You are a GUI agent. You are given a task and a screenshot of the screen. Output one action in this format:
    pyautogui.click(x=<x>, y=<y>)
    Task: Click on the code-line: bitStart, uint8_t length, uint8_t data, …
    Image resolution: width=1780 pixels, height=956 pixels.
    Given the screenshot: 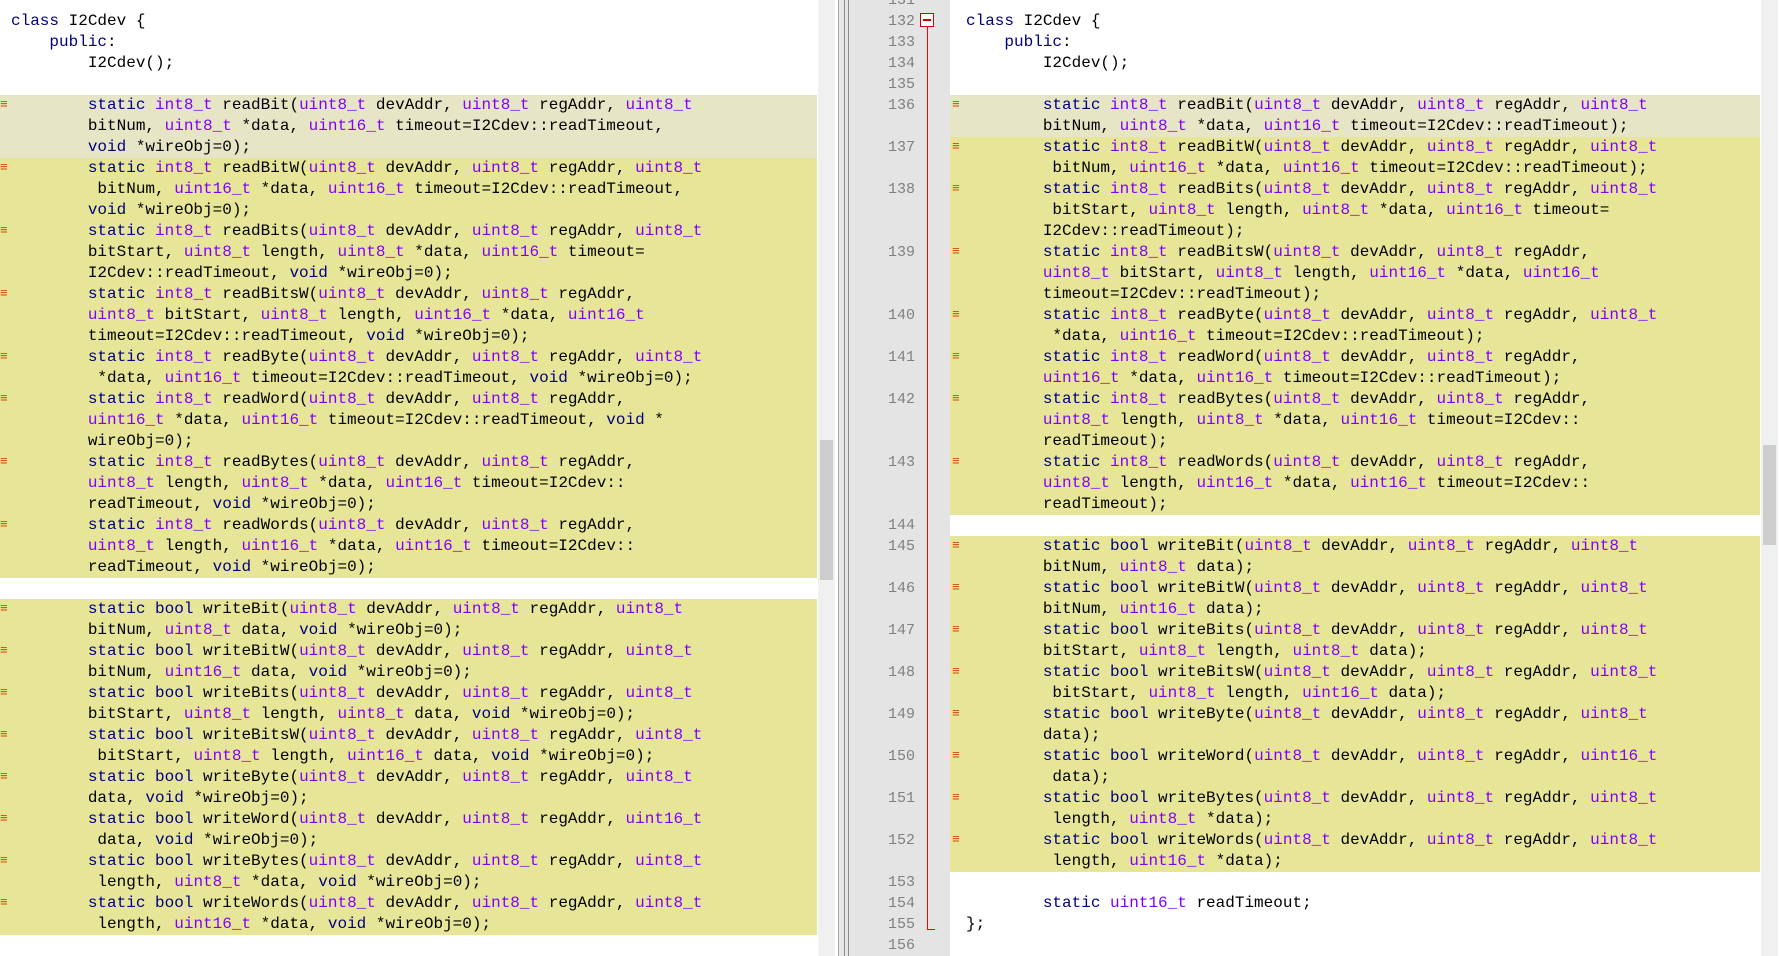 What is the action you would take?
    pyautogui.click(x=408, y=714)
    